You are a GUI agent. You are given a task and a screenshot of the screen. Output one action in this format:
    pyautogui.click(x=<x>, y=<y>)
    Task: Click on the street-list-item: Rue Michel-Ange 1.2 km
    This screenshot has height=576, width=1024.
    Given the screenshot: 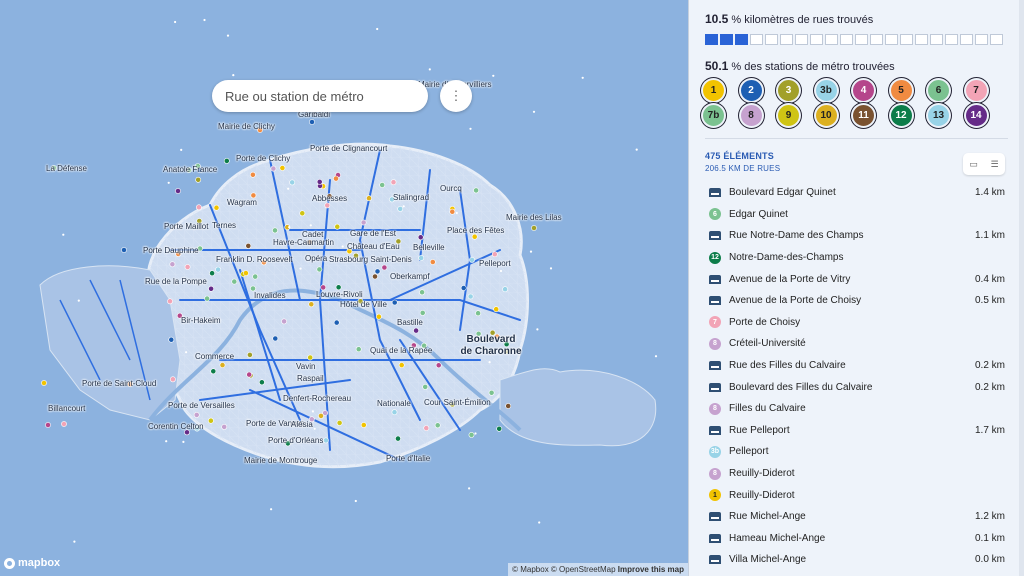 What is the action you would take?
    pyautogui.click(x=857, y=517)
    